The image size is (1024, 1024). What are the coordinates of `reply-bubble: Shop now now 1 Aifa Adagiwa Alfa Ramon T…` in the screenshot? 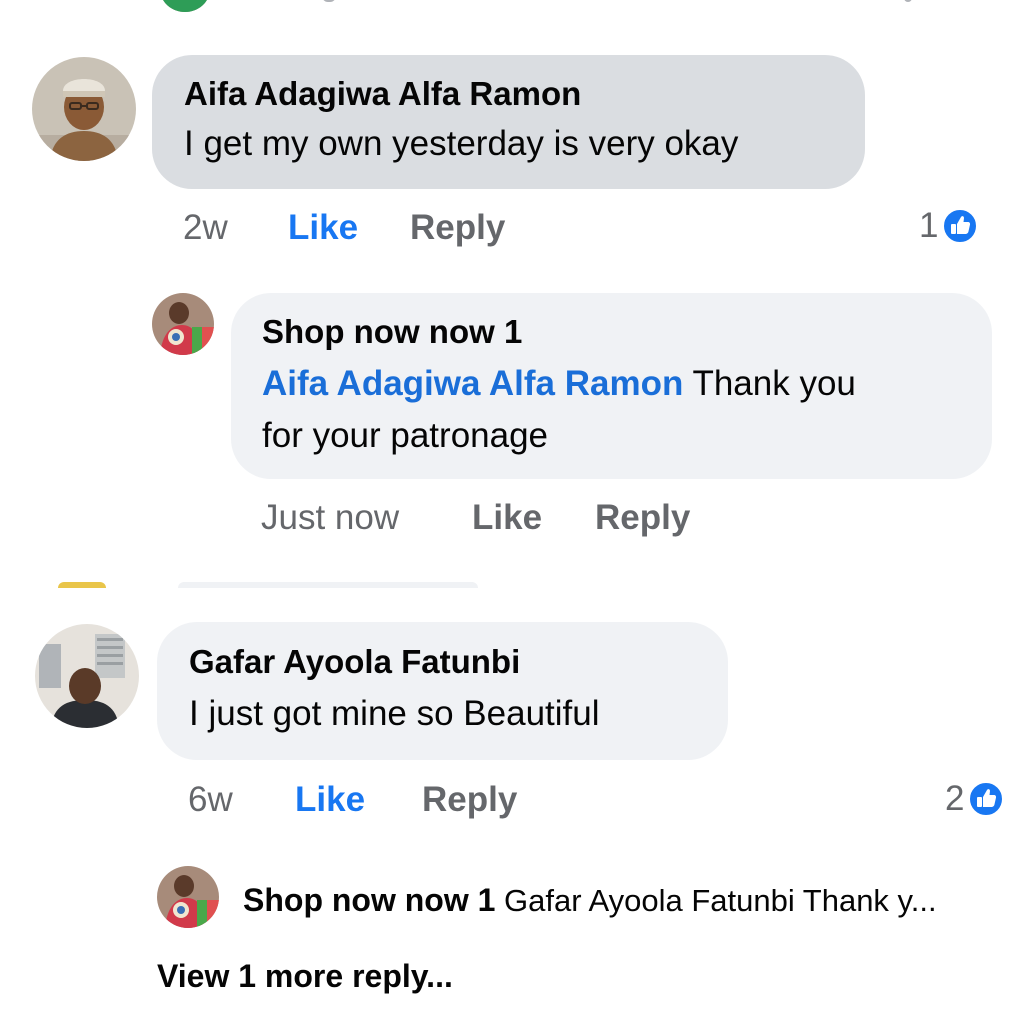 It's located at (611, 386).